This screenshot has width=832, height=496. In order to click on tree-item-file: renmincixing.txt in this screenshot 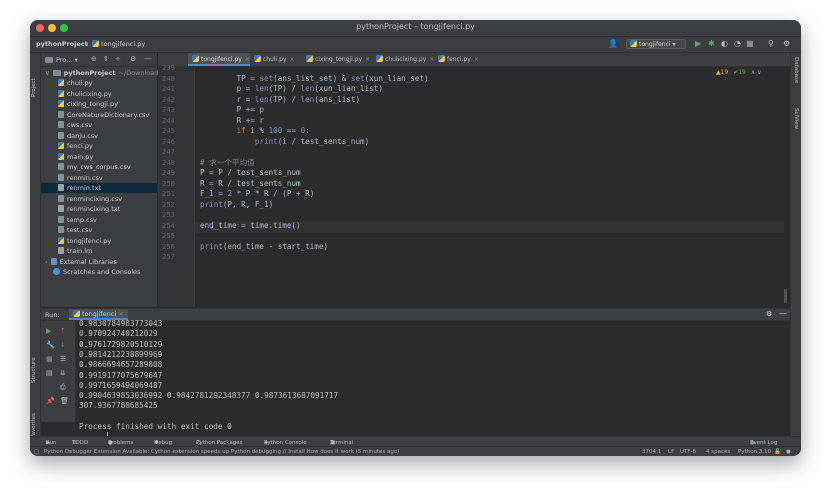, I will do `click(99, 209)`.